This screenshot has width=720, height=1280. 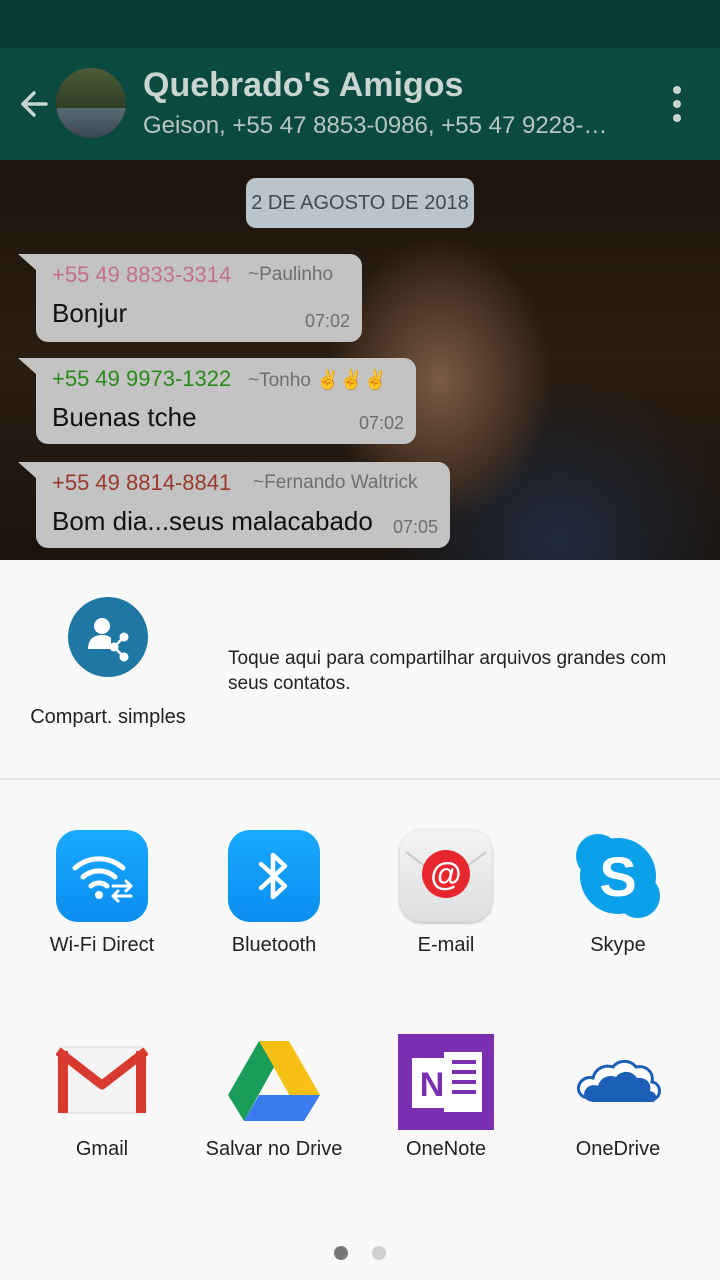 I want to click on page-indicator, so click(x=360, y=1254).